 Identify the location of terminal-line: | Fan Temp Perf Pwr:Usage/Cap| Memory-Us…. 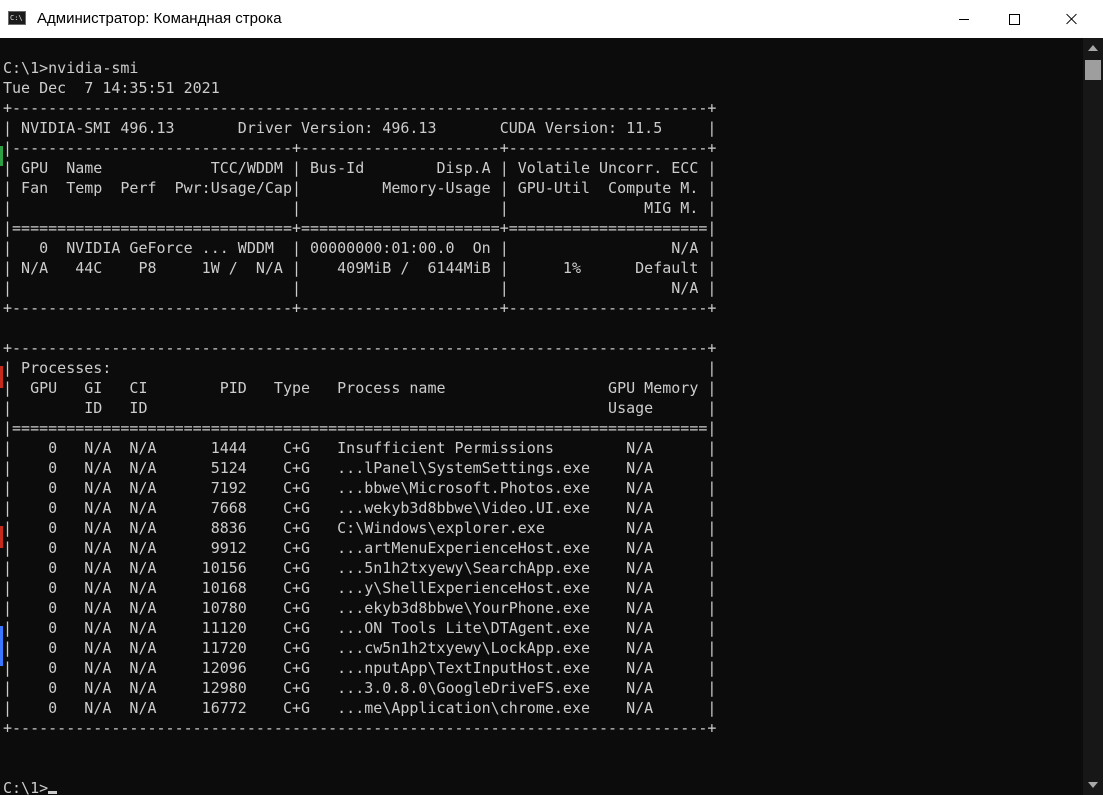
(360, 188).